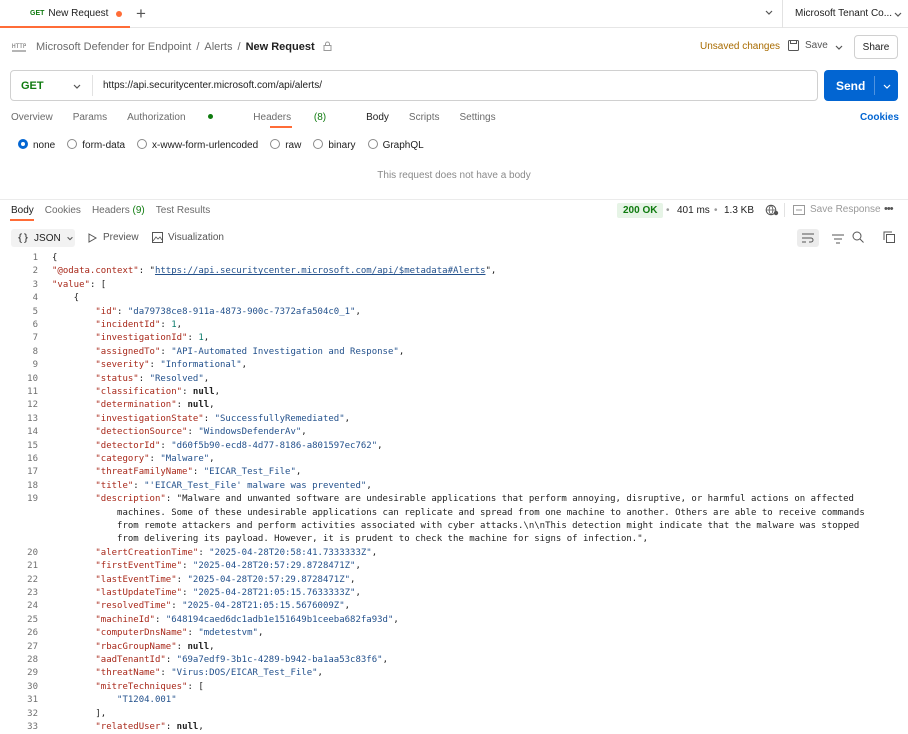  I want to click on line-number: 11, so click(32, 392).